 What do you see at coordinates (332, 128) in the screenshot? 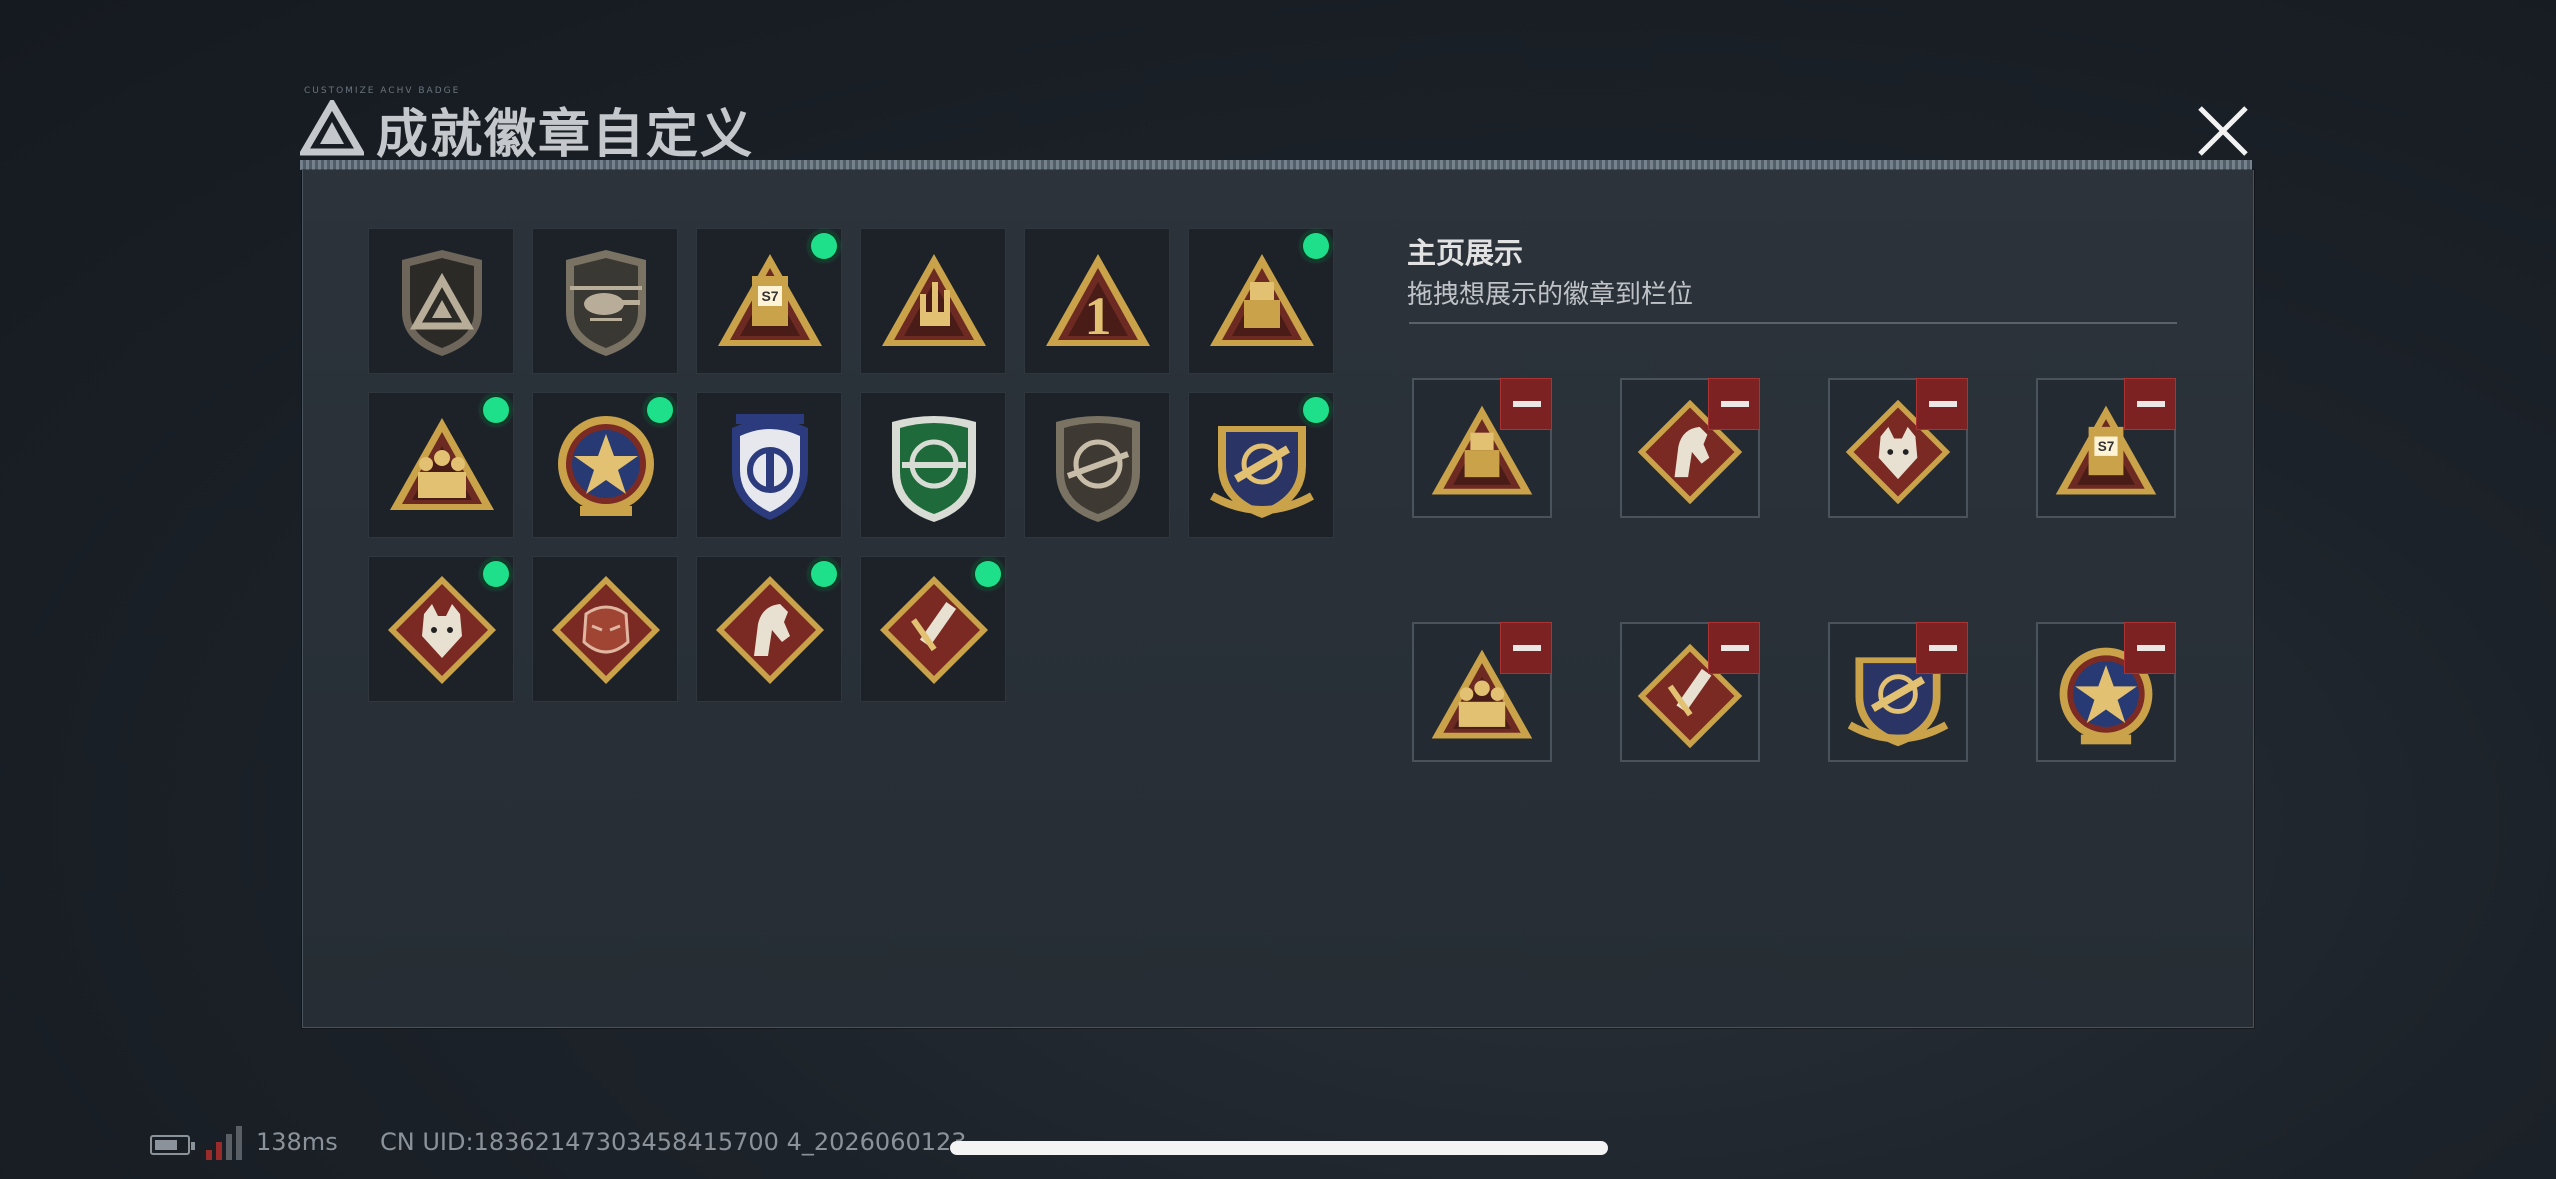
I see `delta-logo-icon` at bounding box center [332, 128].